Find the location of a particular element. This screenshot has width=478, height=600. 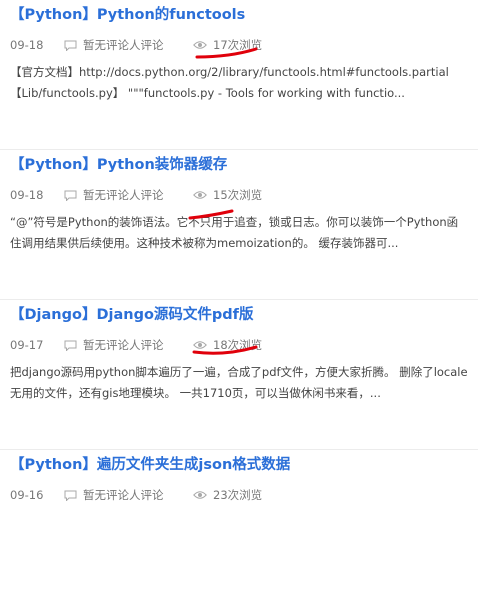

view-count: 17次浏览 is located at coordinates (227, 45).